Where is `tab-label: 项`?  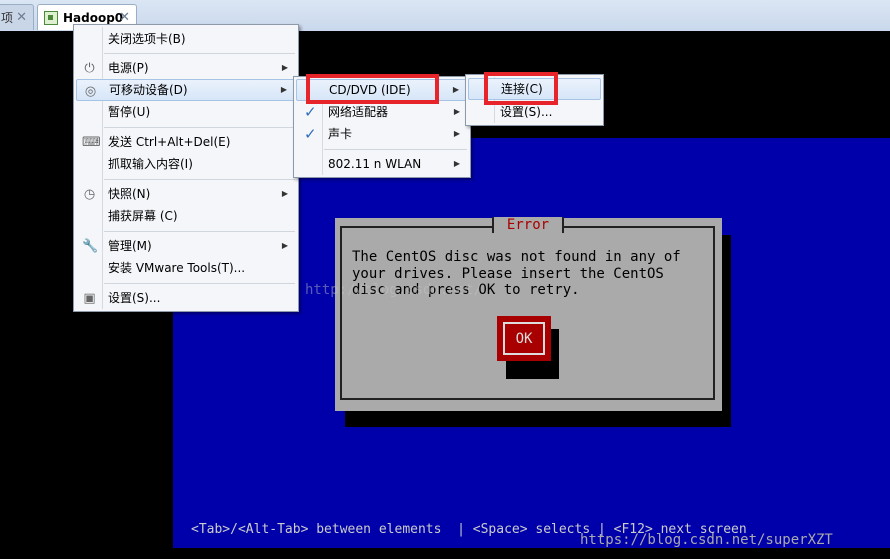
tab-label: 项 is located at coordinates (7, 18).